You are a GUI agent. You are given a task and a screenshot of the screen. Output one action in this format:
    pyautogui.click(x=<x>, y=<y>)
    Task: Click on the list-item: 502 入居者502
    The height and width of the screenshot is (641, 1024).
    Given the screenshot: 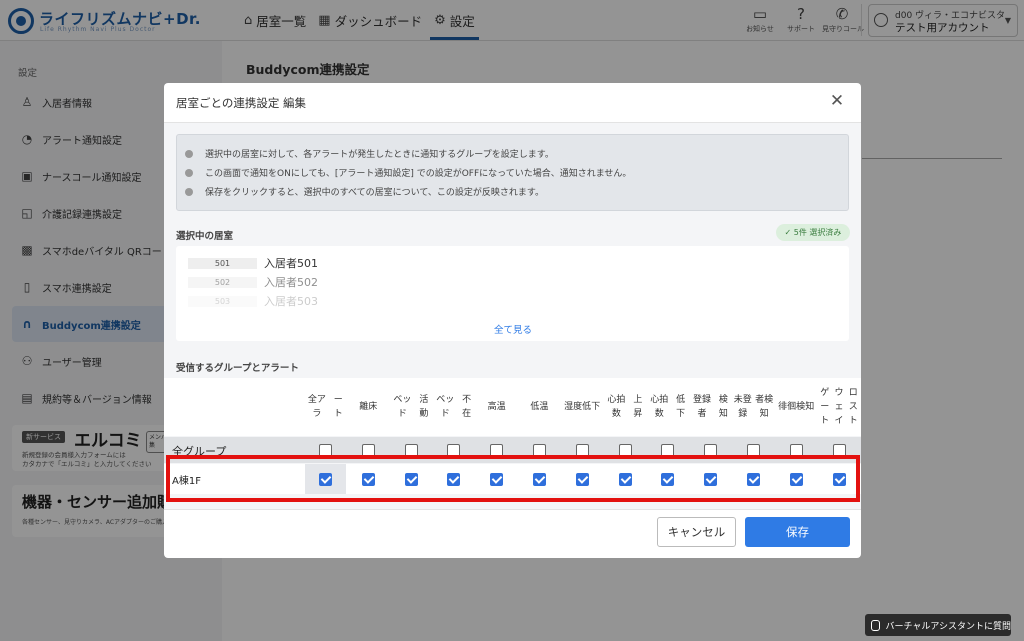 What is the action you would take?
    pyautogui.click(x=253, y=282)
    